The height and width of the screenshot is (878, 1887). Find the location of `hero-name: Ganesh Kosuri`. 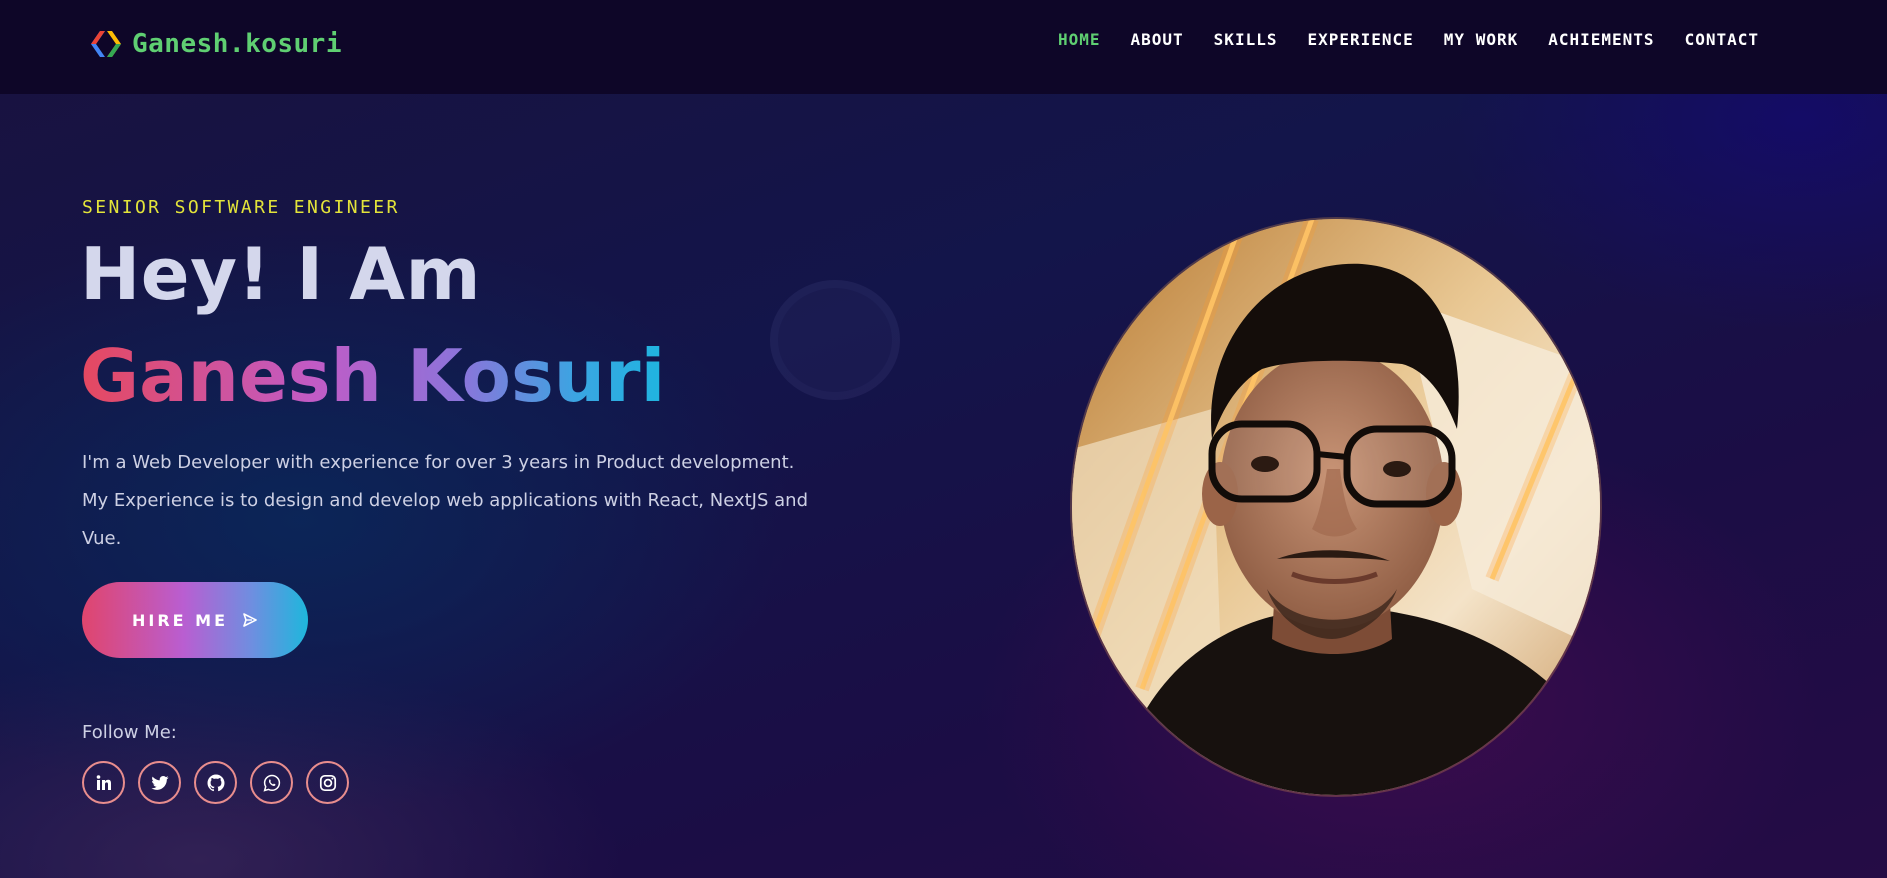

hero-name: Ganesh Kosuri is located at coordinates (373, 376).